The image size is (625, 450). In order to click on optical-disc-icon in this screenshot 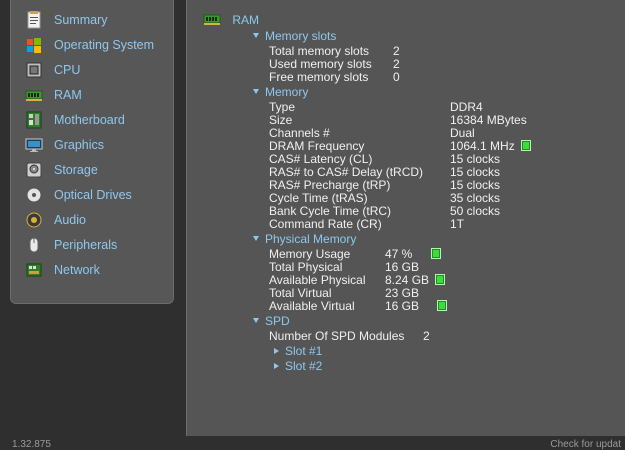, I will do `click(34, 195)`.